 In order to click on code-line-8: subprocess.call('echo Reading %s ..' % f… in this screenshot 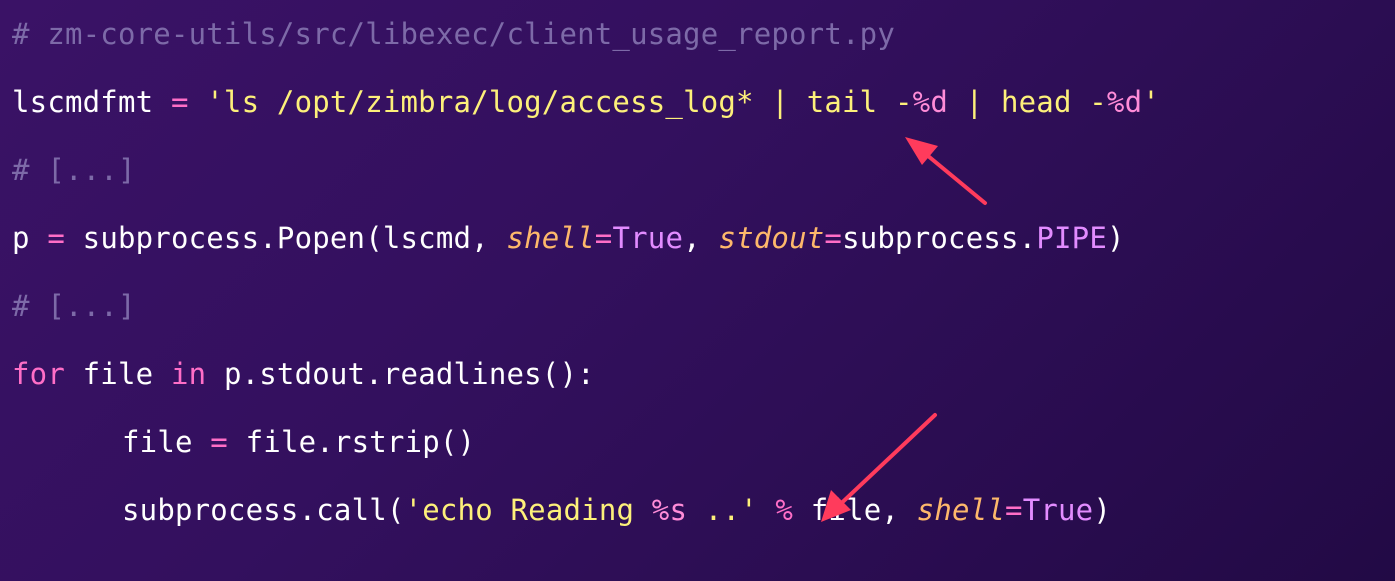, I will do `click(703, 510)`.